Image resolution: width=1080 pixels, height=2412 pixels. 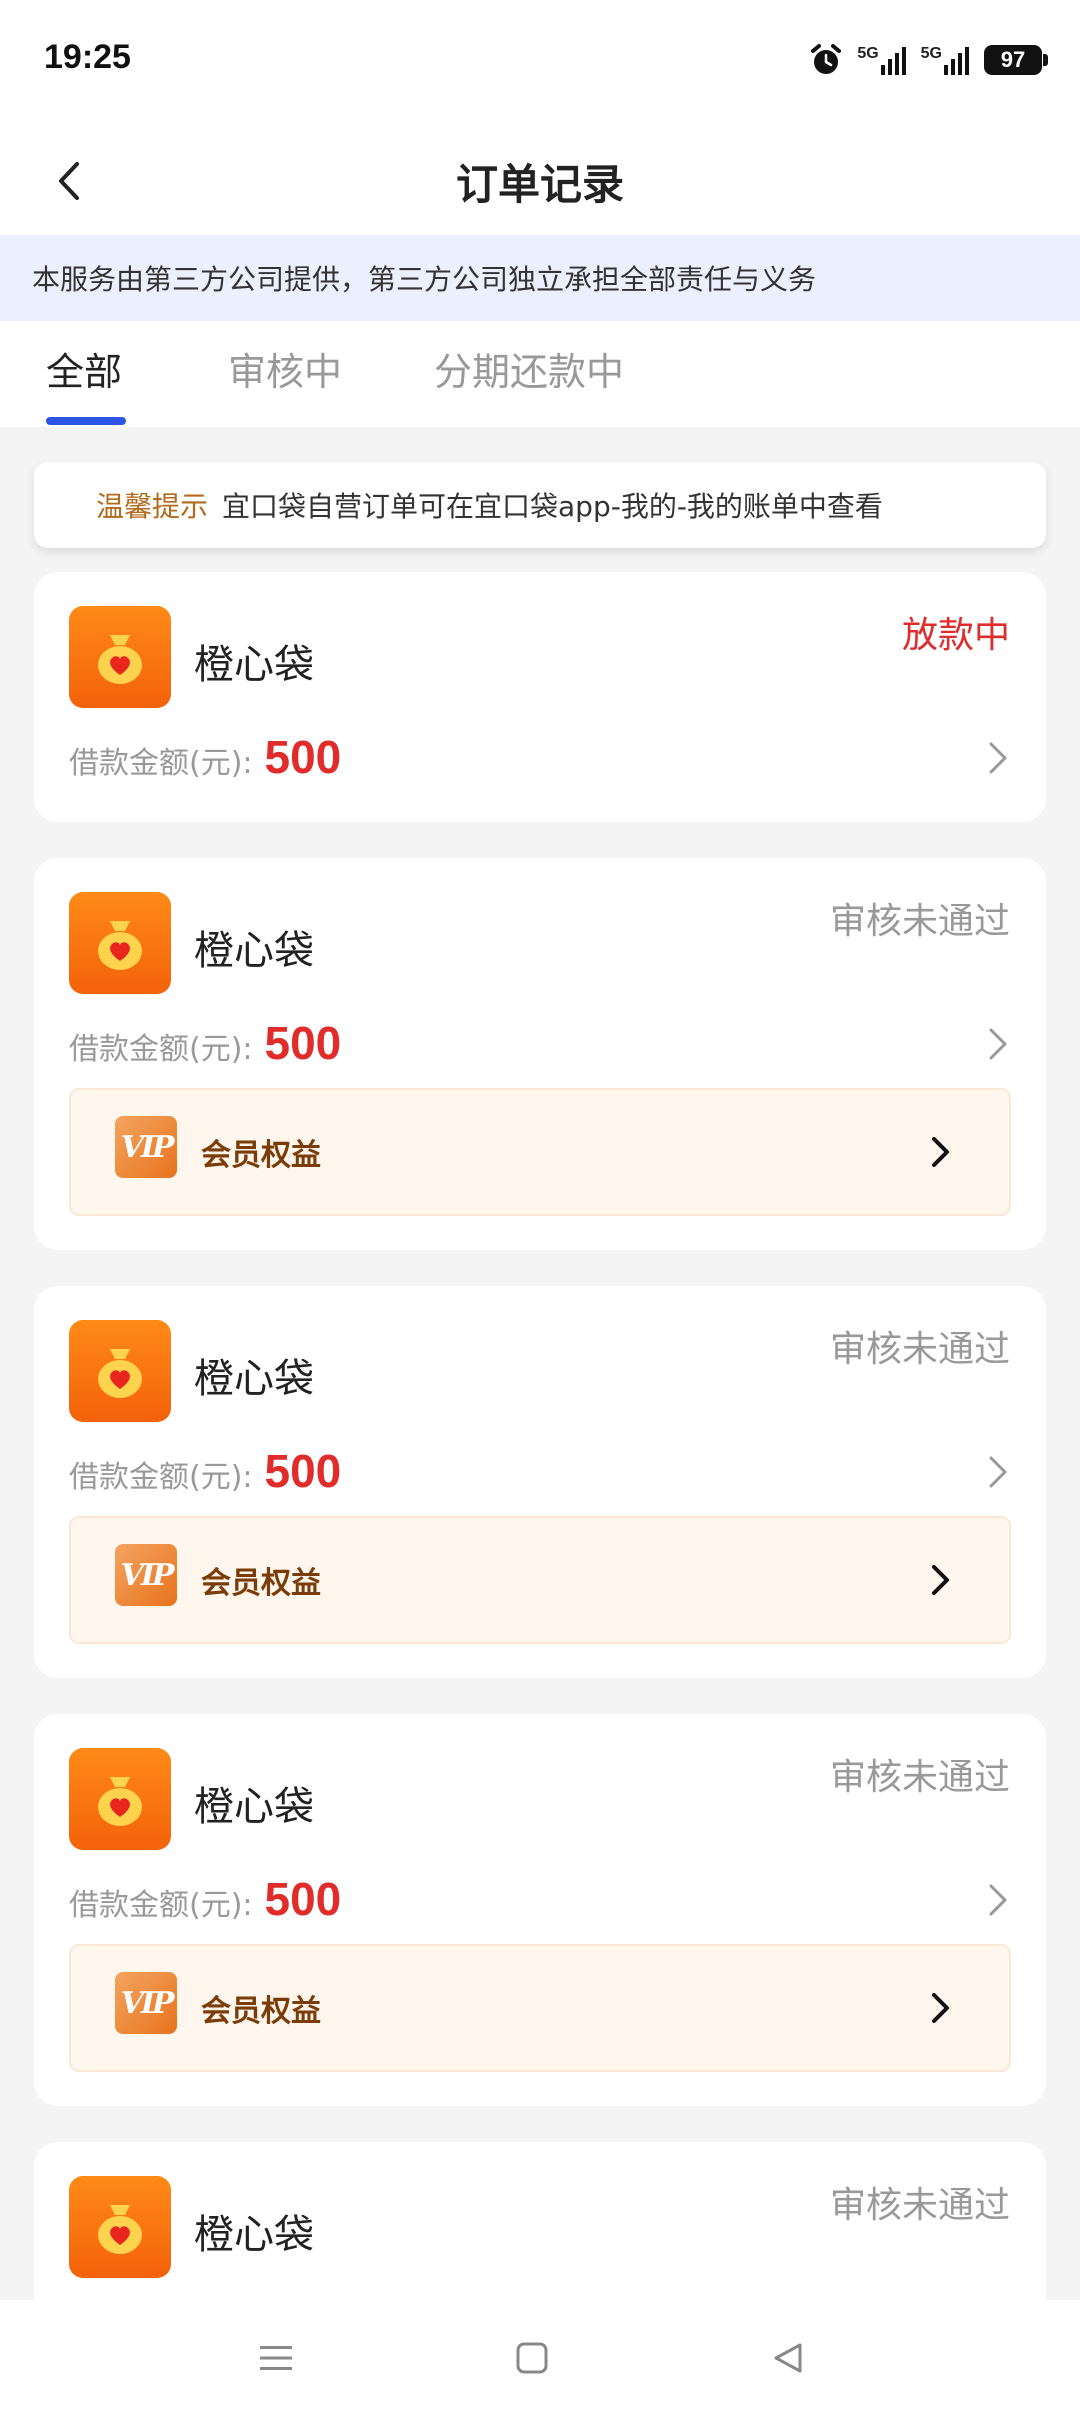 What do you see at coordinates (424, 279) in the screenshot?
I see `notice-text: 本服务由第三方公司提供，第三方公司独立承担全部责任与义务` at bounding box center [424, 279].